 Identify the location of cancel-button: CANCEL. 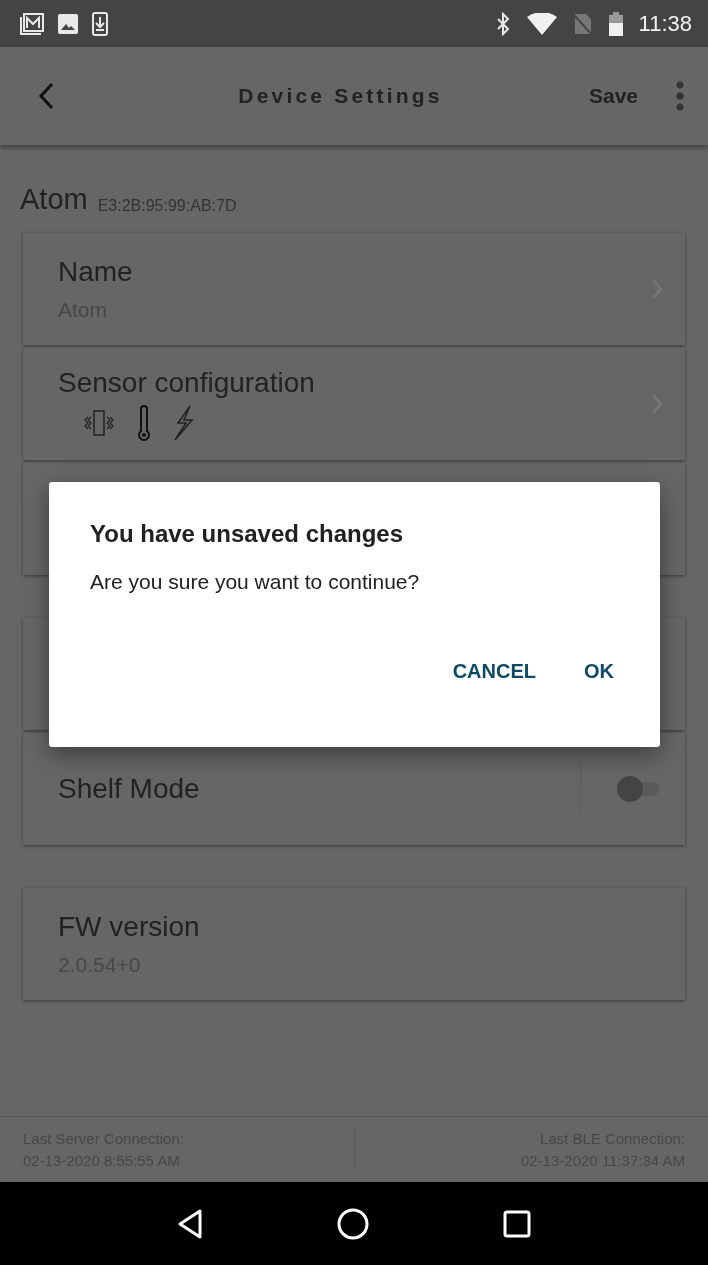
(494, 671).